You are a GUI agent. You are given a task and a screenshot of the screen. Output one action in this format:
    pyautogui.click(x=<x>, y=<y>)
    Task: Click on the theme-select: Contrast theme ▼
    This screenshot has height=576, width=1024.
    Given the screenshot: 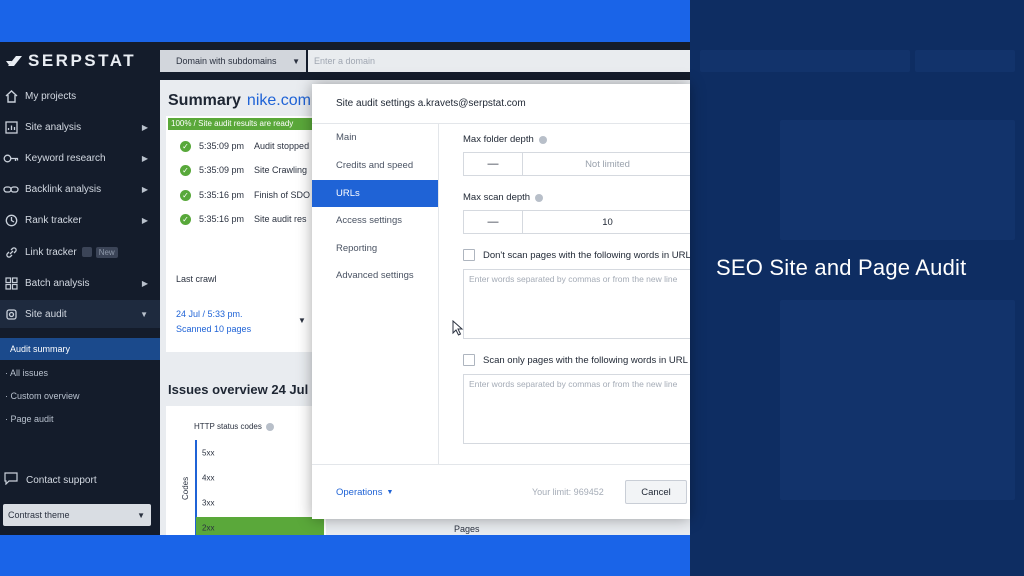 What is the action you would take?
    pyautogui.click(x=77, y=515)
    